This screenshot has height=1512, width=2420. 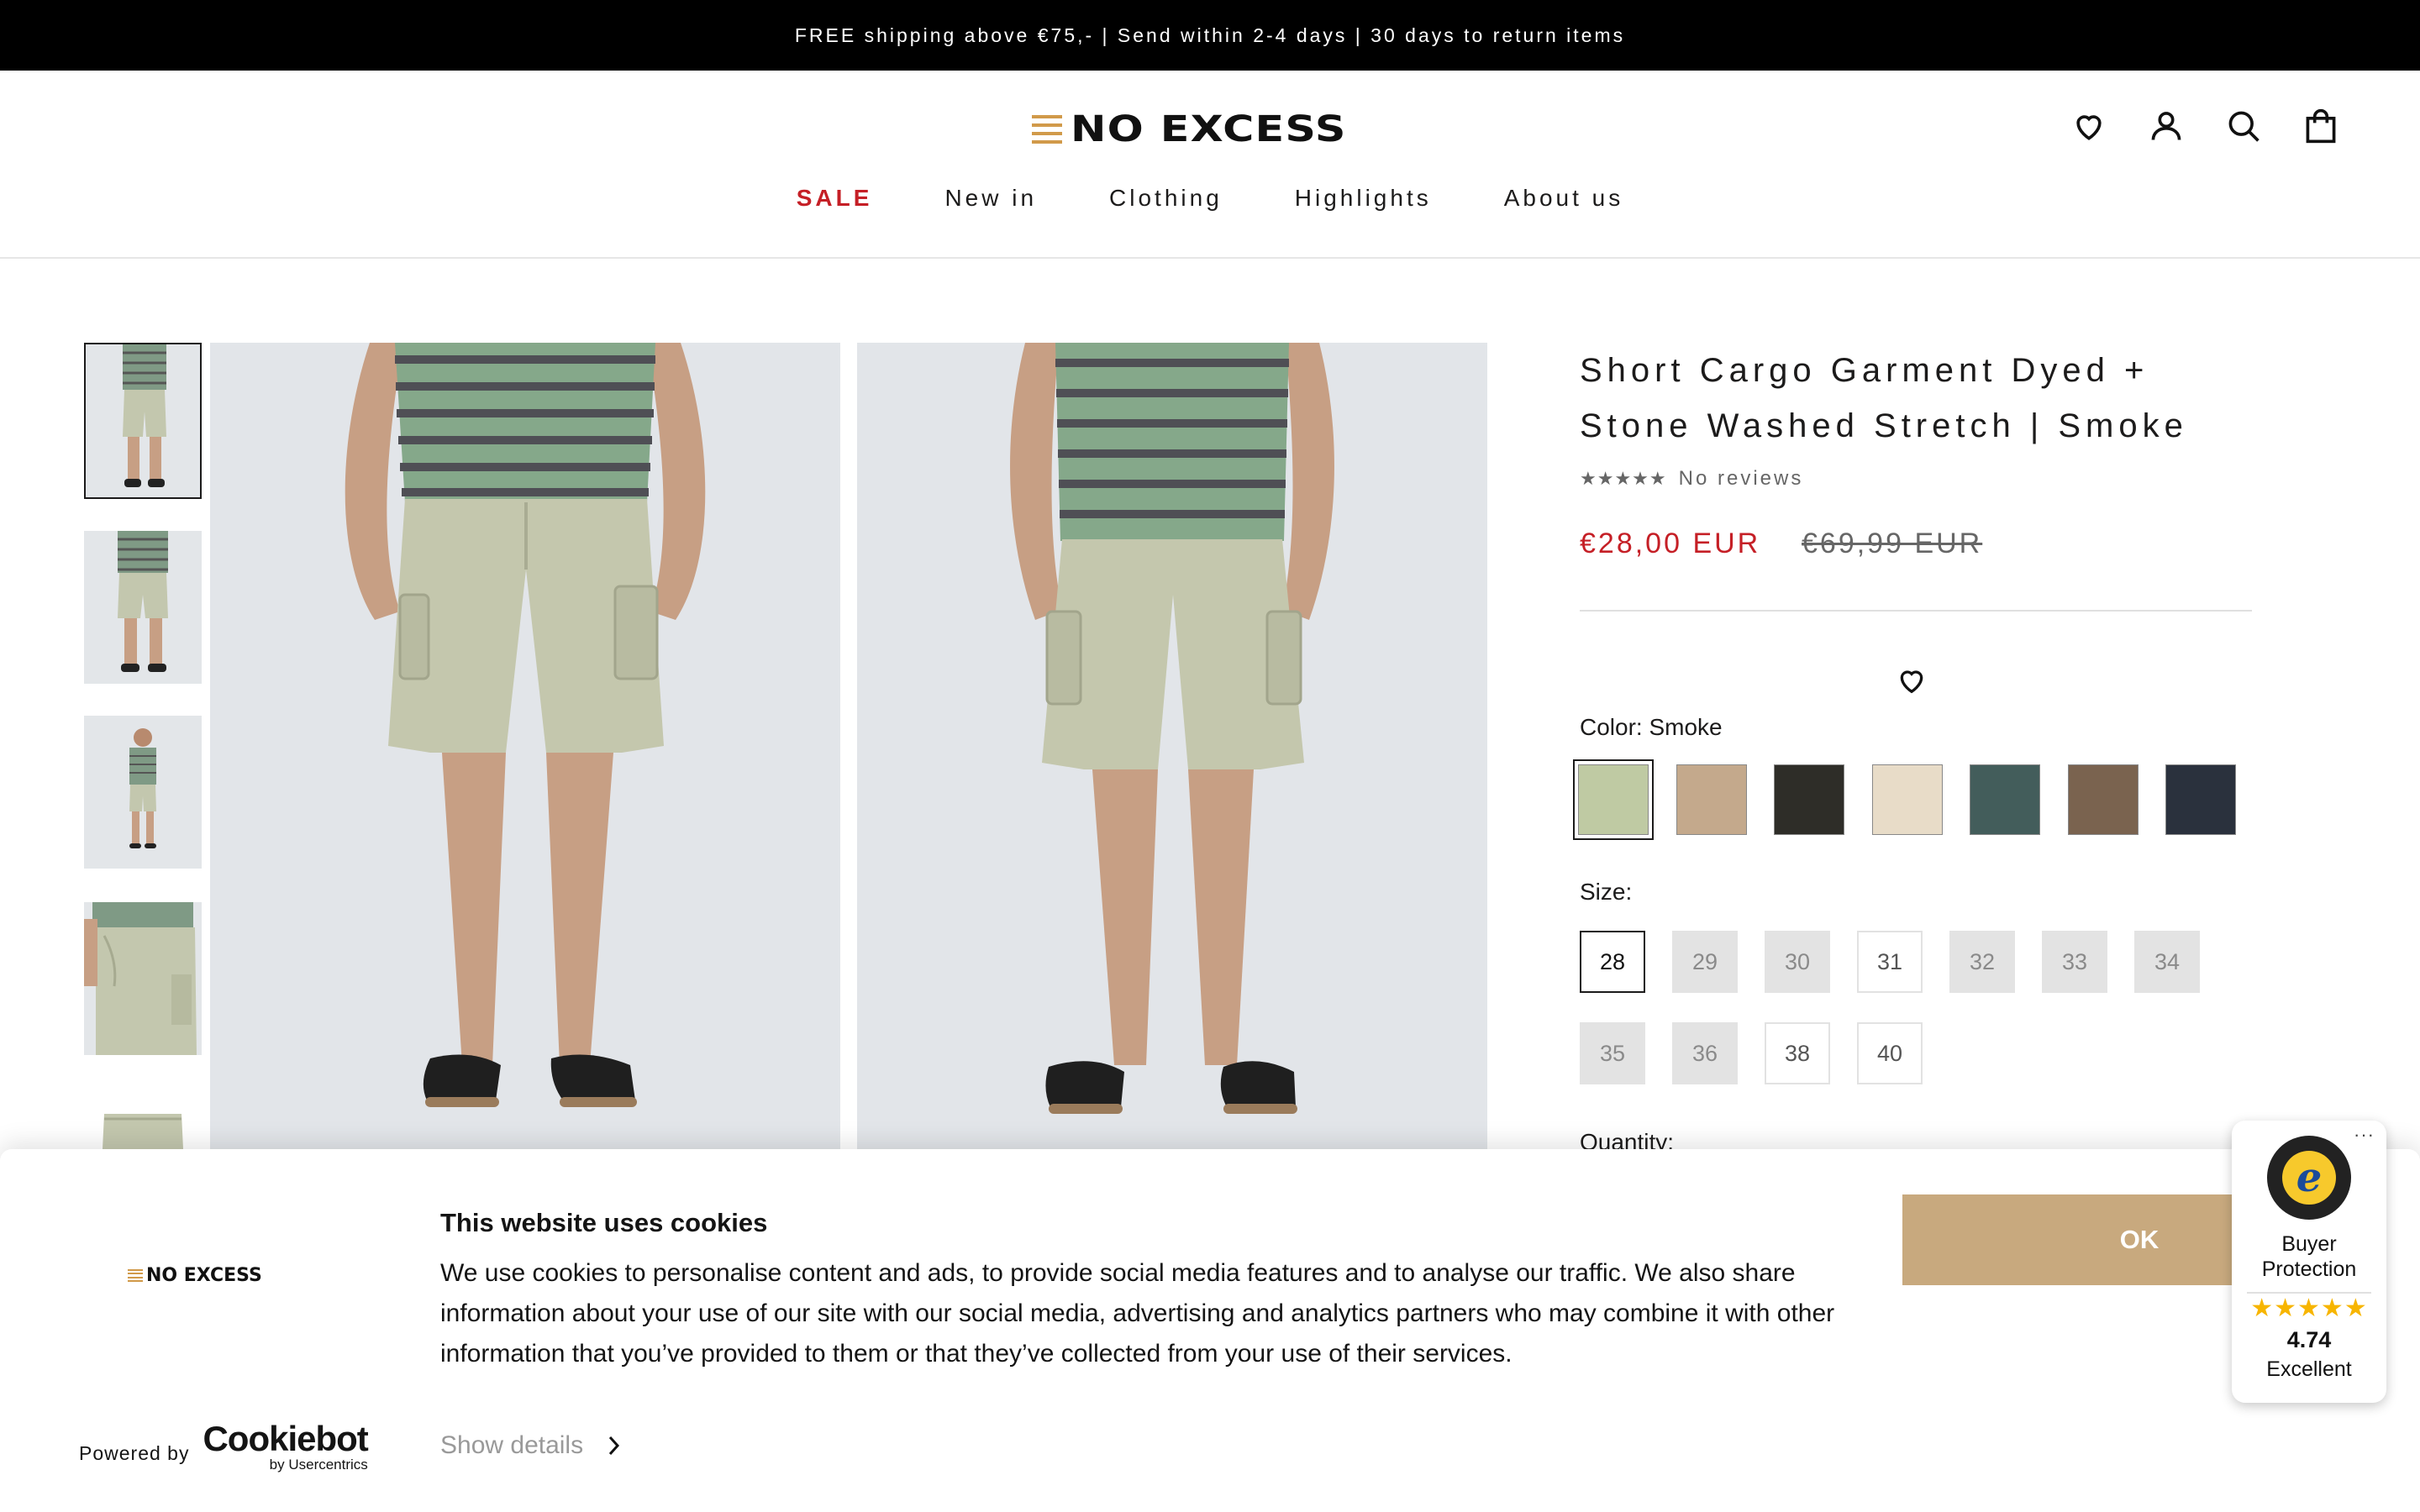 I want to click on size-option: 30, so click(x=1798, y=962).